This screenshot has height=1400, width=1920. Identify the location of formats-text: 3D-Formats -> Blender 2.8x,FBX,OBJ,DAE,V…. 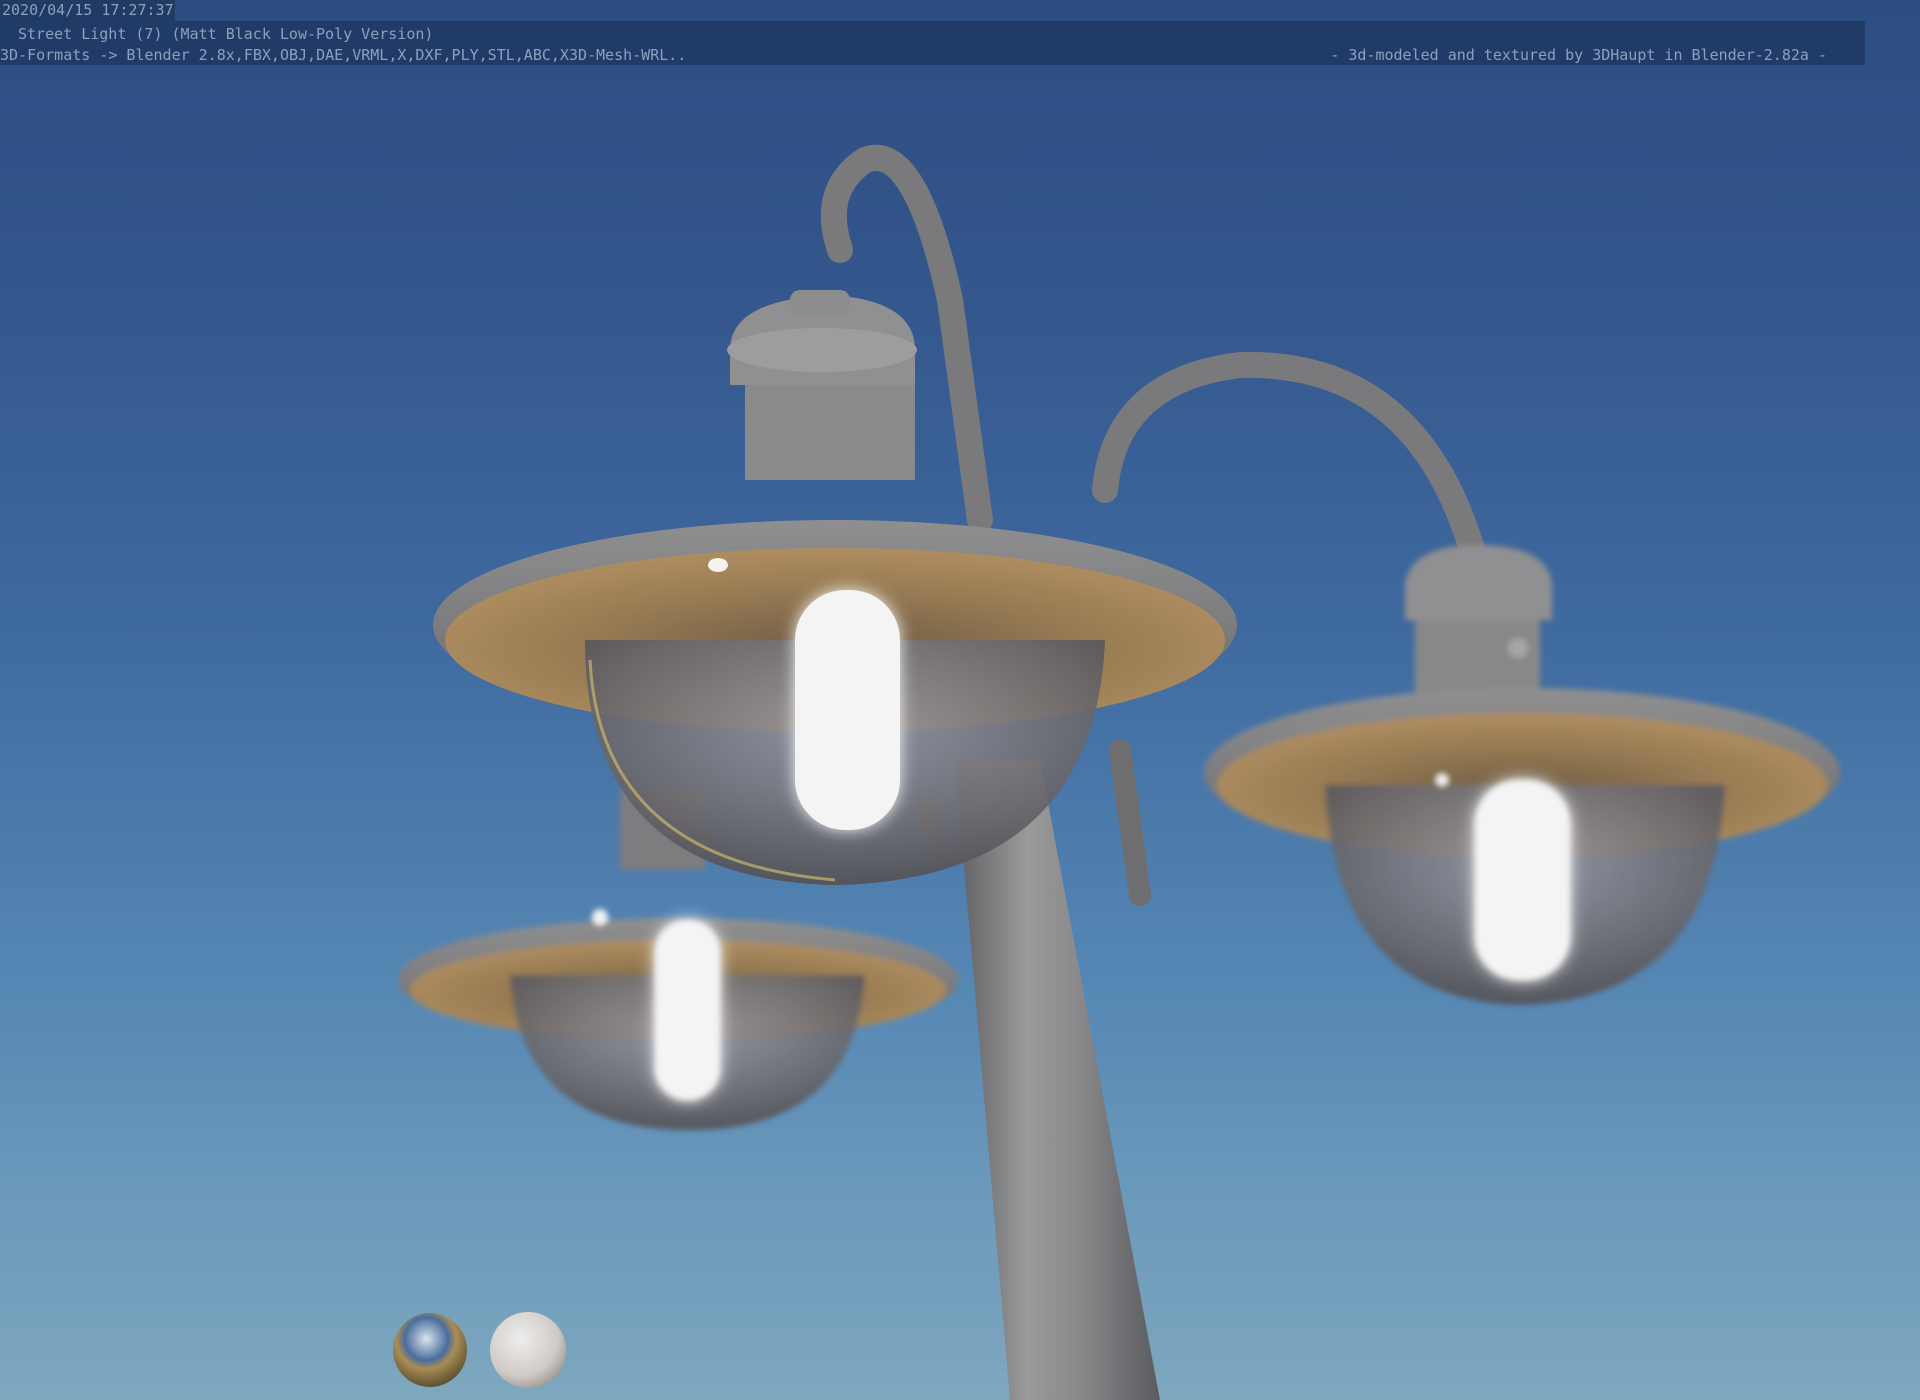
(343, 55).